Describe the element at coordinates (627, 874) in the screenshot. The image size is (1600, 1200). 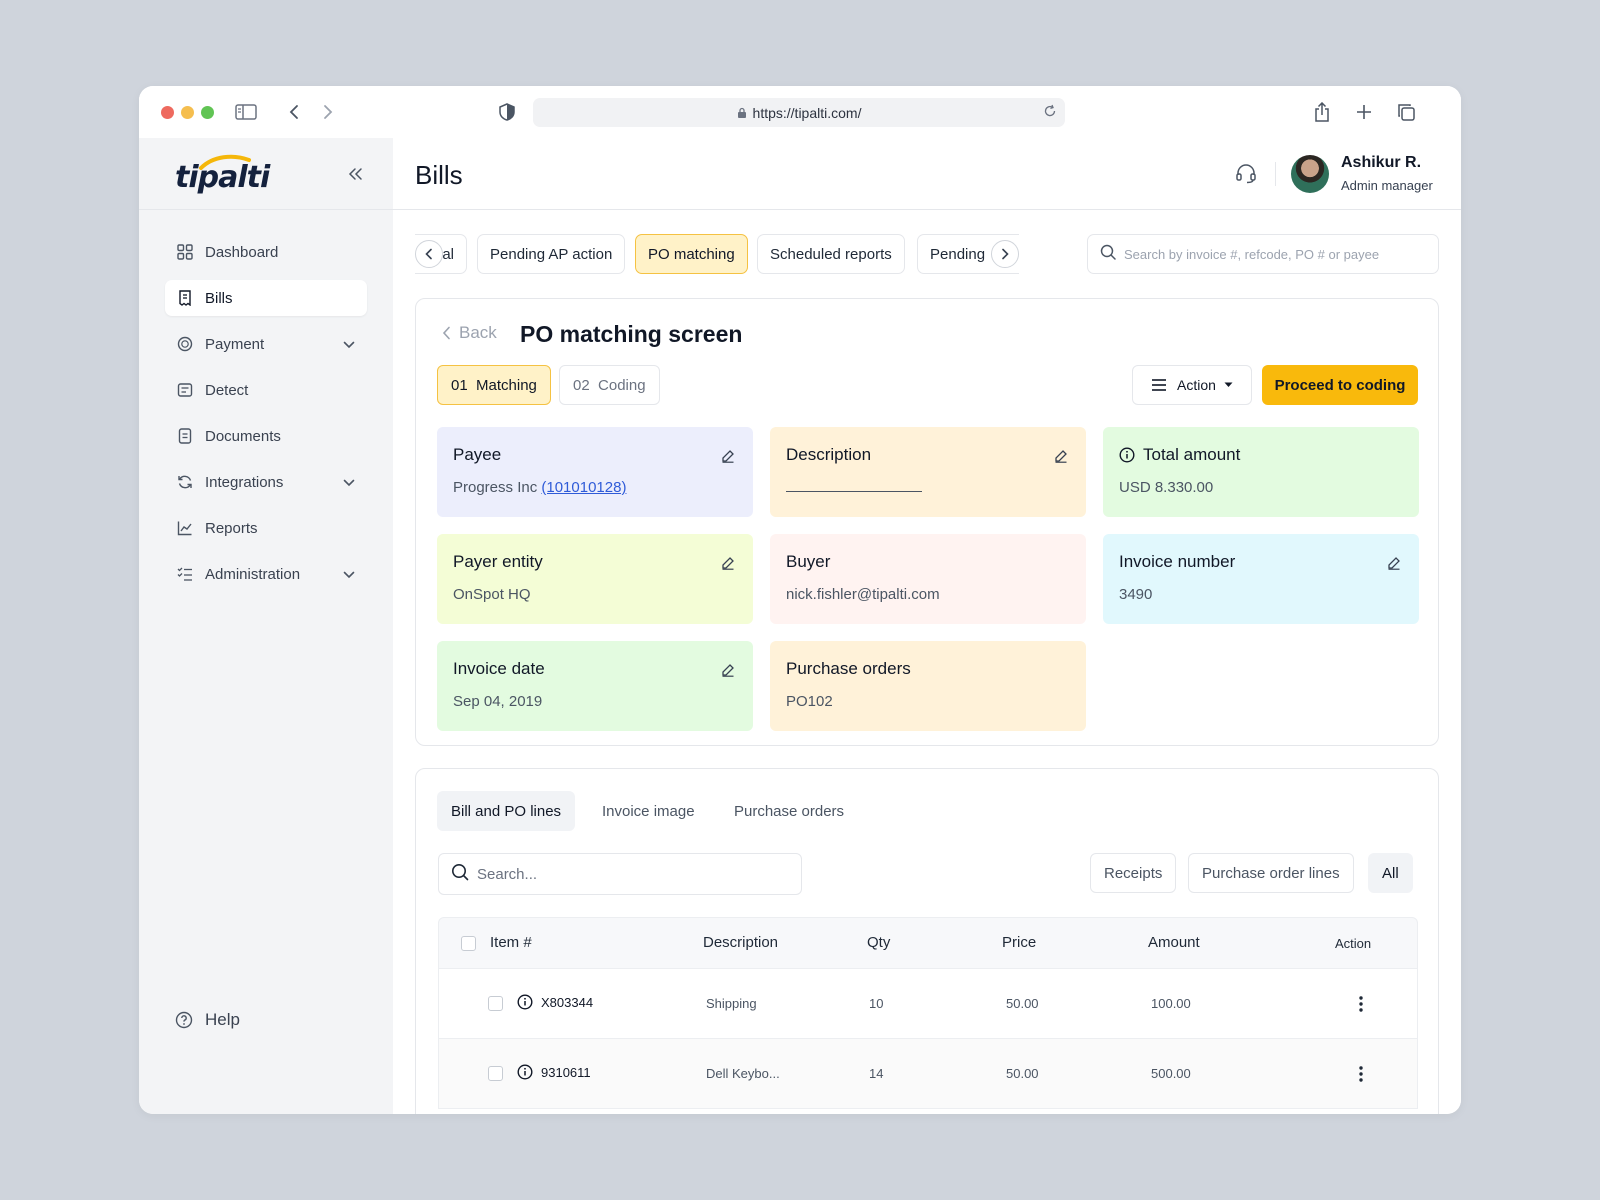
I see `lines-search-input` at that location.